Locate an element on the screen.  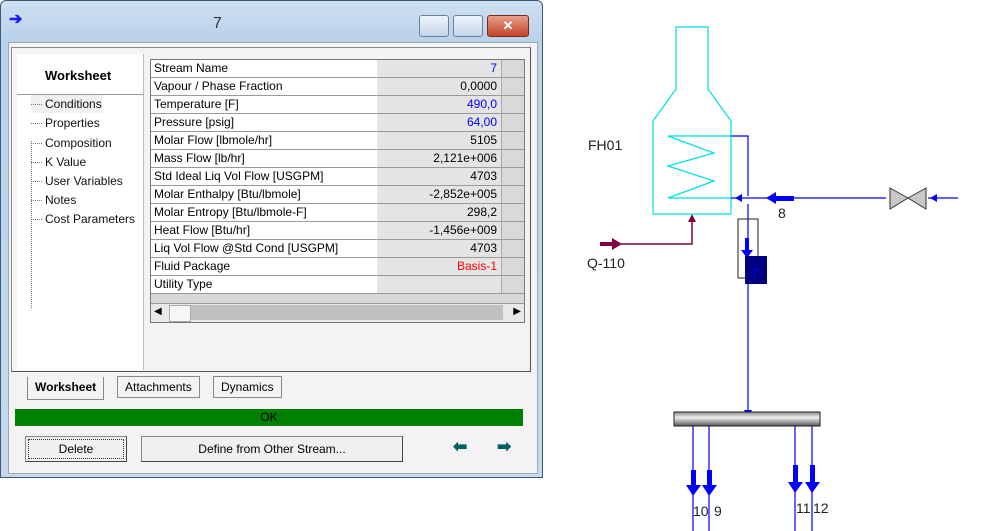
tree-item-composition: Composition is located at coordinates (71, 143).